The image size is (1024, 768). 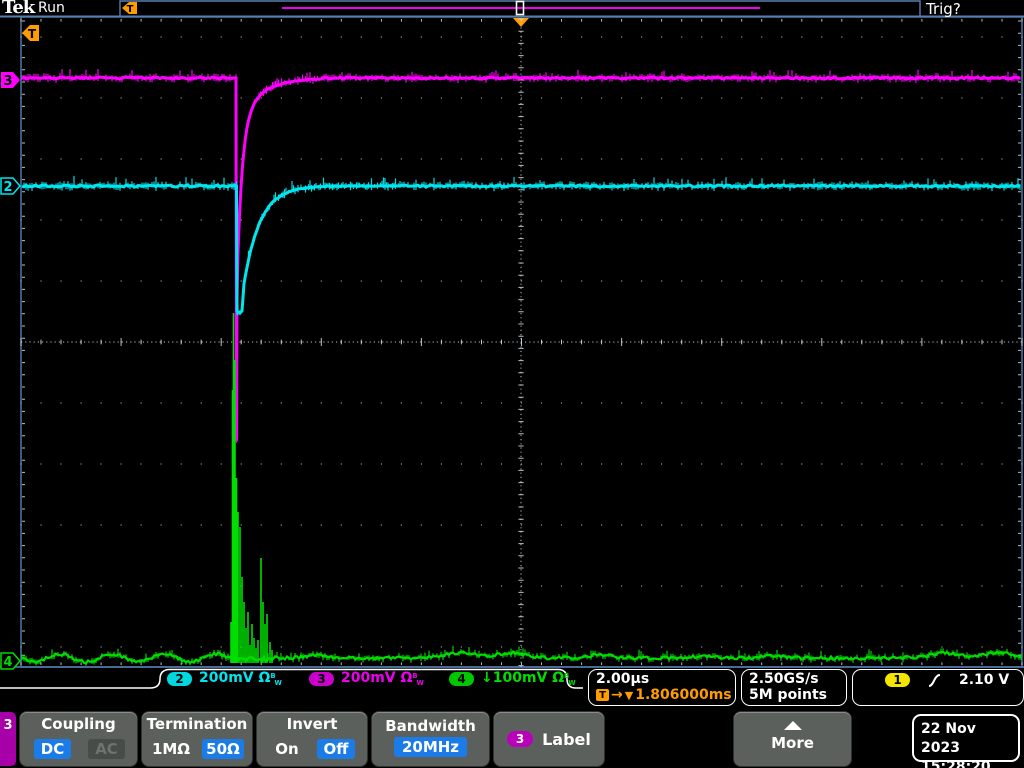 What do you see at coordinates (792, 743) in the screenshot?
I see `more-title: More` at bounding box center [792, 743].